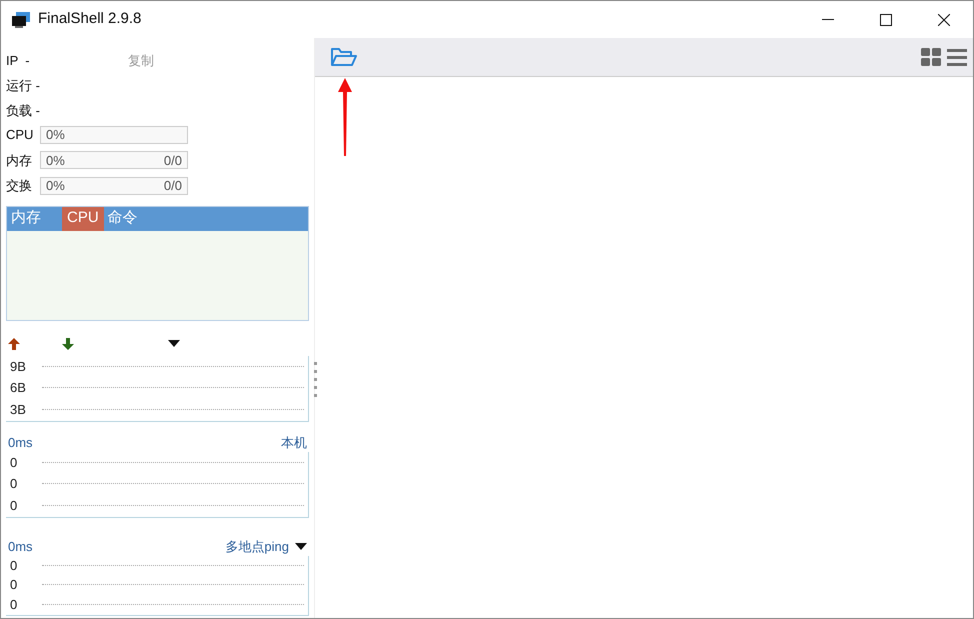 This screenshot has height=619, width=974. What do you see at coordinates (68, 344) in the screenshot?
I see `download-arrow-icon` at bounding box center [68, 344].